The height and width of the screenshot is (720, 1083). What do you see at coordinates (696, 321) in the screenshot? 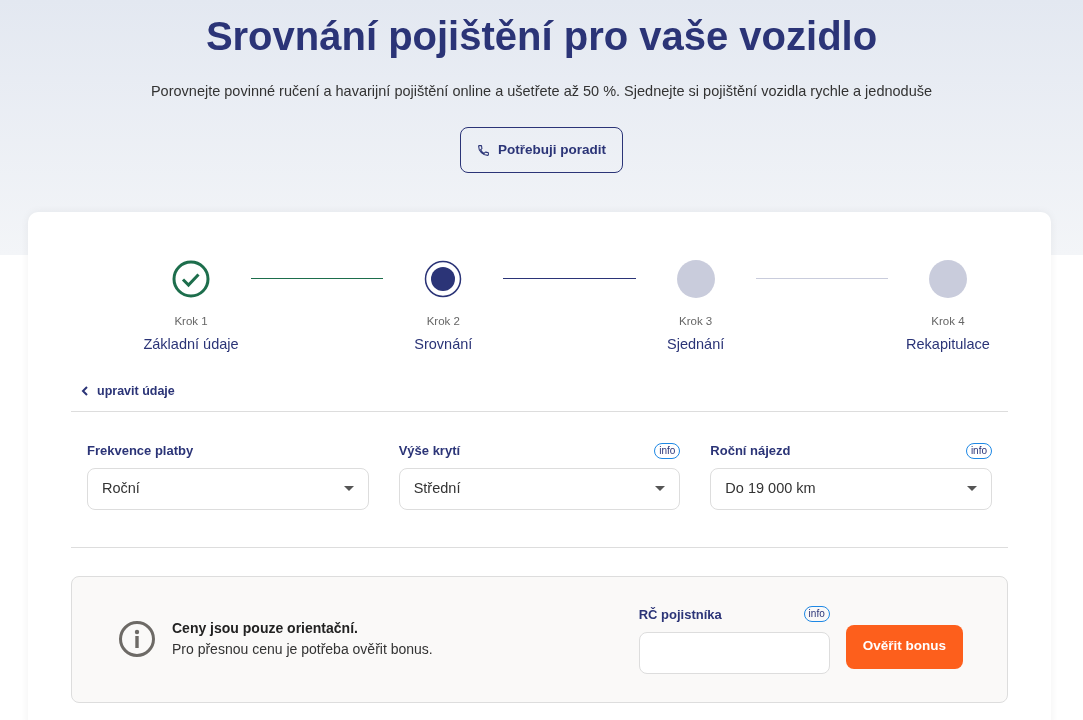
I see `step-number: Krok 3` at bounding box center [696, 321].